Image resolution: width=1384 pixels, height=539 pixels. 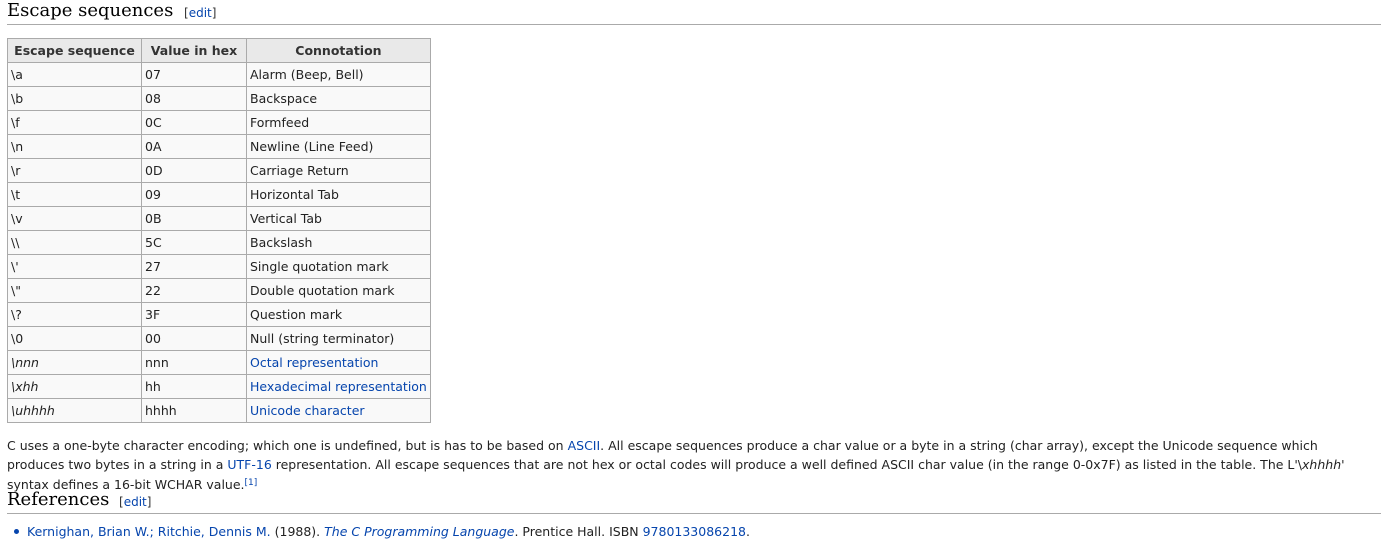 What do you see at coordinates (194, 410) in the screenshot?
I see `hex-value-cell: hhhh` at bounding box center [194, 410].